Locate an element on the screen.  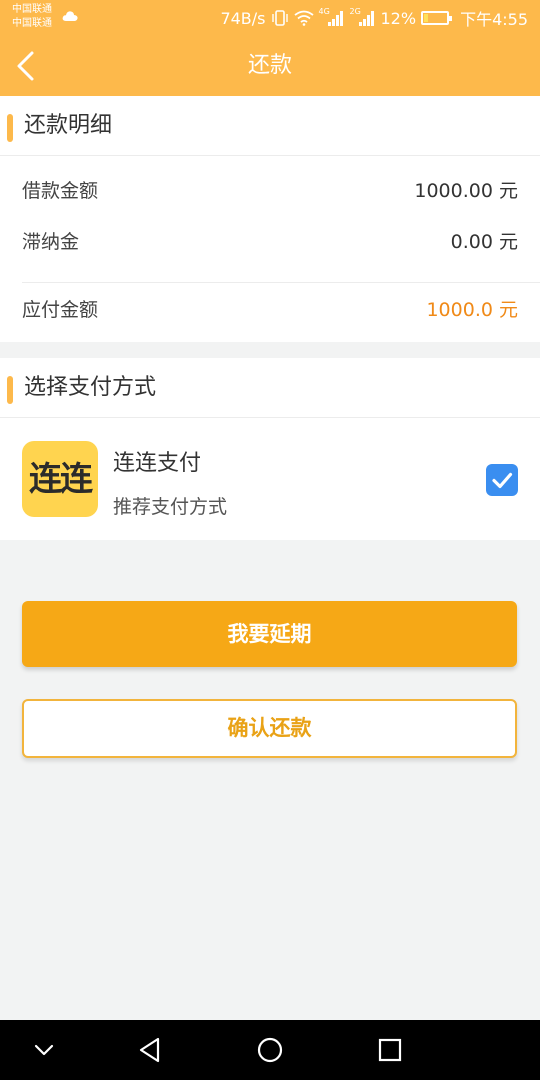
loan-amount-row: 借款金额 1000.00 元 is located at coordinates (270, 189).